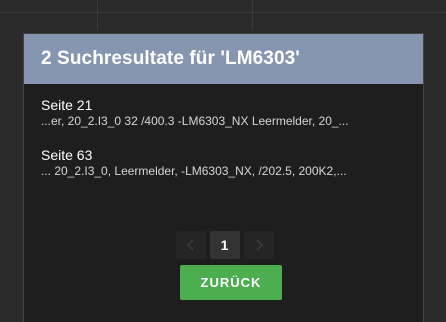 This screenshot has height=322, width=446. What do you see at coordinates (67, 105) in the screenshot?
I see `result-page-label: Seite 21` at bounding box center [67, 105].